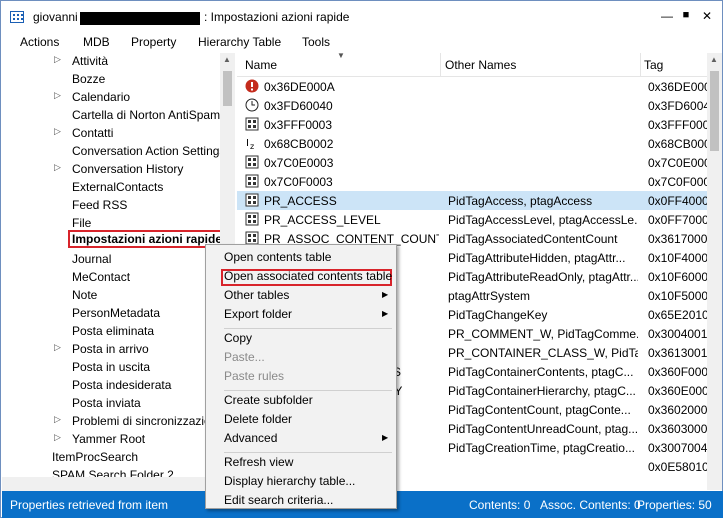 The width and height of the screenshot is (723, 518). What do you see at coordinates (677, 353) in the screenshot?
I see `cell-tag: 0x3613001` at bounding box center [677, 353].